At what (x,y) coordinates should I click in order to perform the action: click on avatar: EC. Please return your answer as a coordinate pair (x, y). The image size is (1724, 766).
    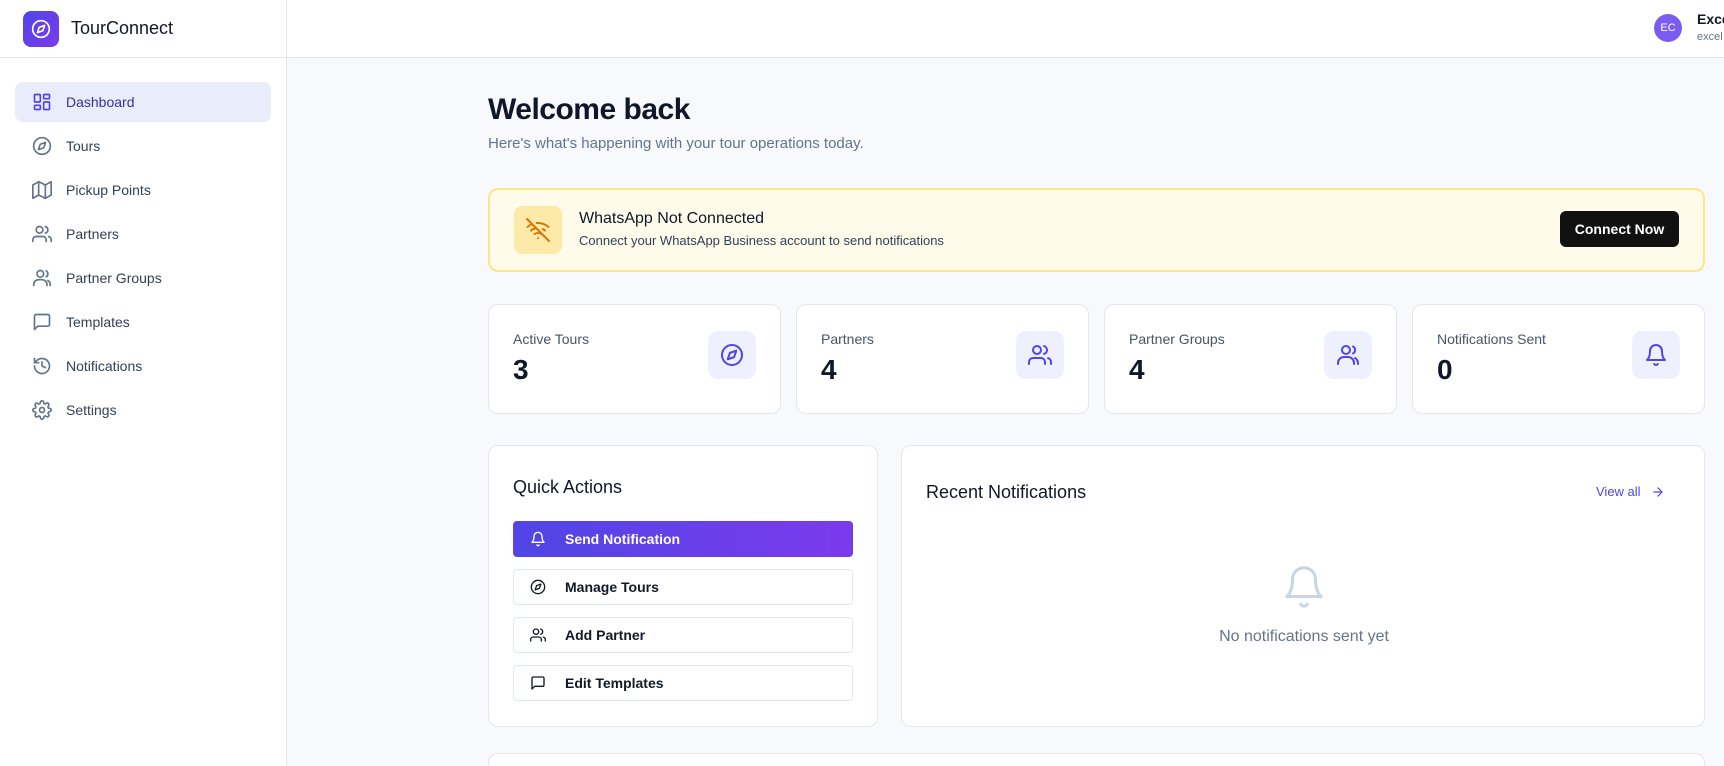
    Looking at the image, I should click on (1668, 28).